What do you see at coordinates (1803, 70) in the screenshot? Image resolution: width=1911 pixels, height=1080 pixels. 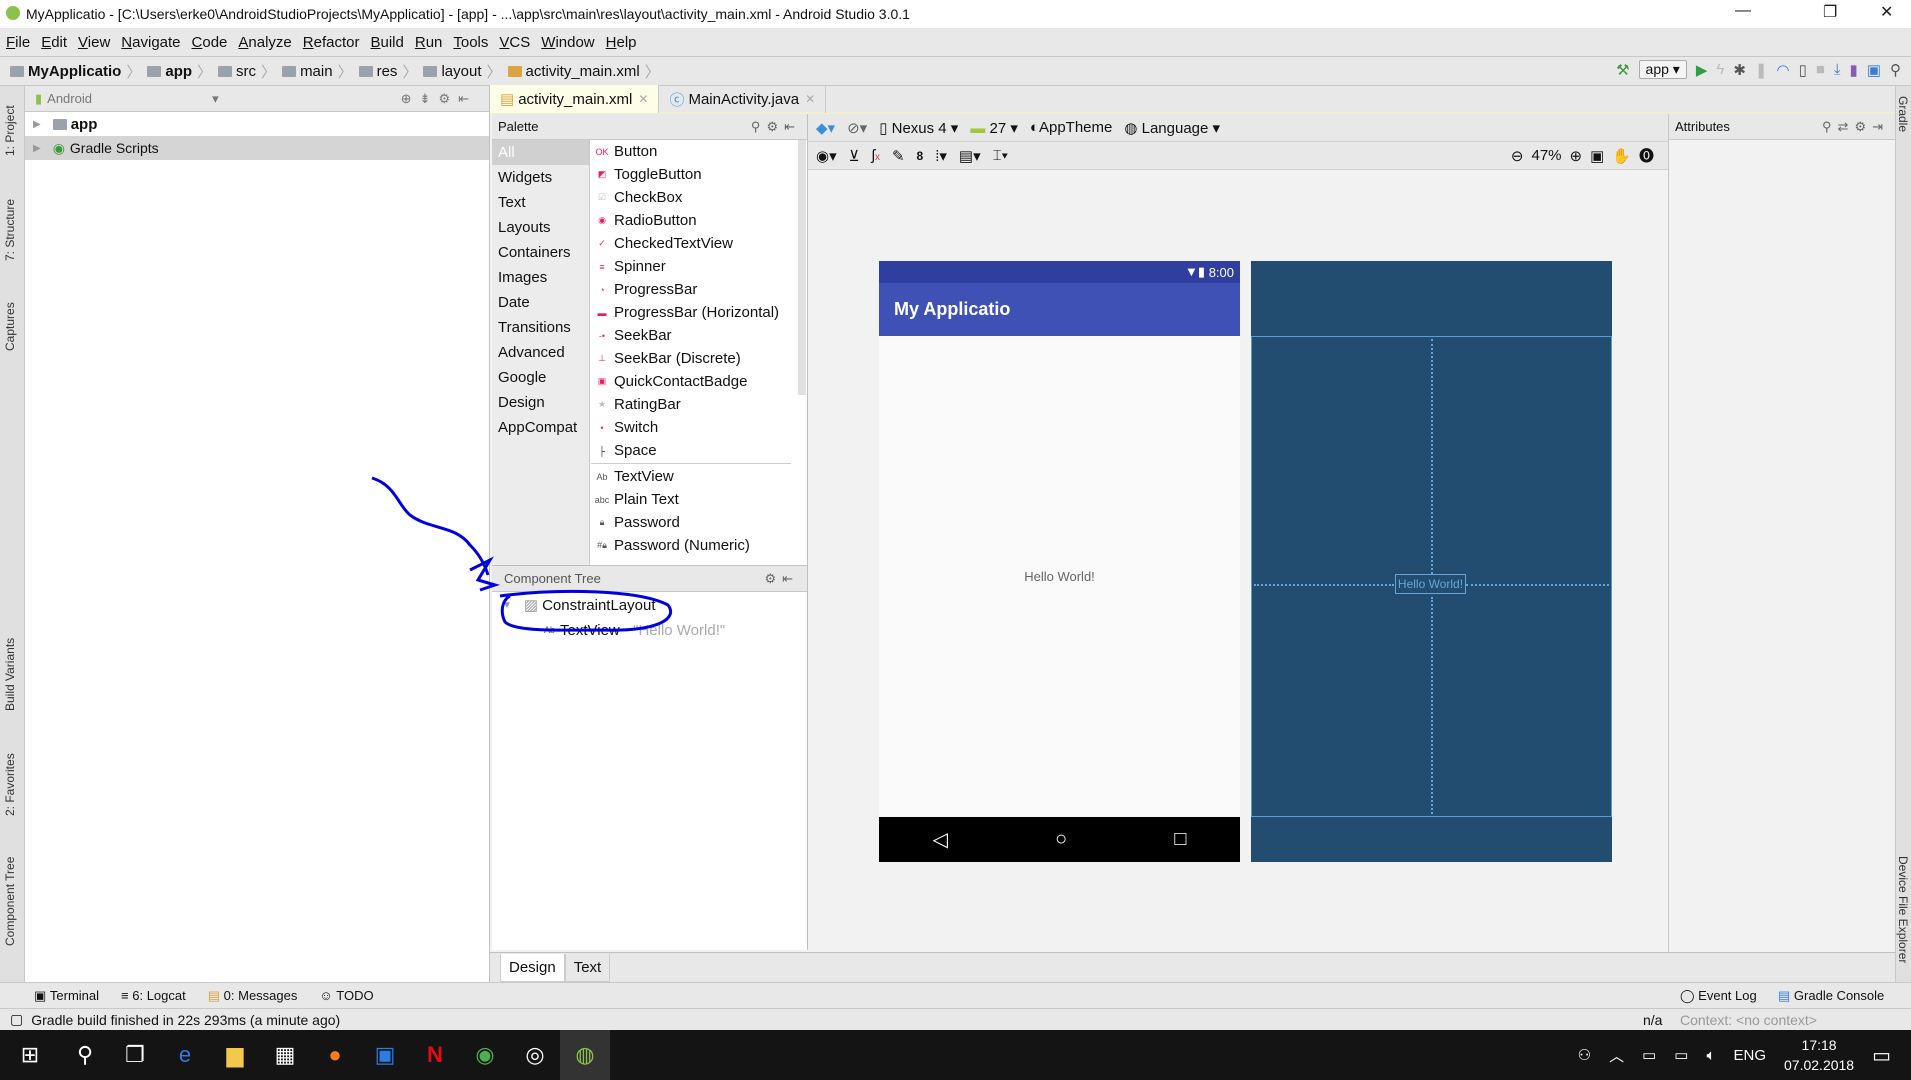 I see `attach-debugger-icon: ▯` at bounding box center [1803, 70].